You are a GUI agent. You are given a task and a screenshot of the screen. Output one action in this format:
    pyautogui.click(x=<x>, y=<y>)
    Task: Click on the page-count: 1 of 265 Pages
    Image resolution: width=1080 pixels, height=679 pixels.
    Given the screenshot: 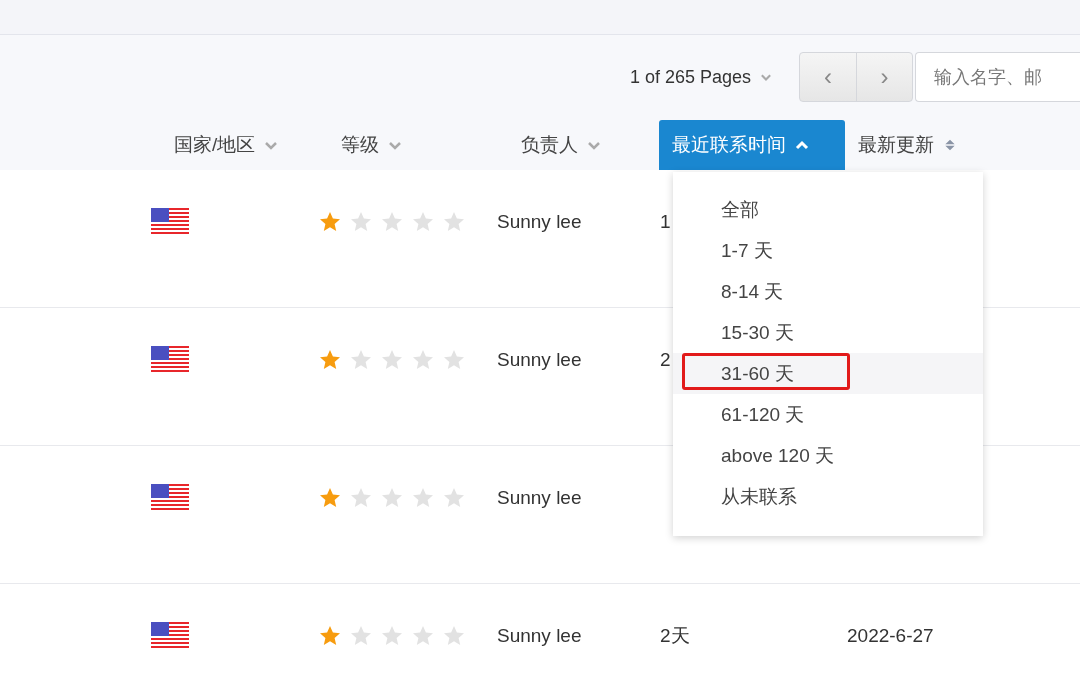 What is the action you would take?
    pyautogui.click(x=691, y=77)
    